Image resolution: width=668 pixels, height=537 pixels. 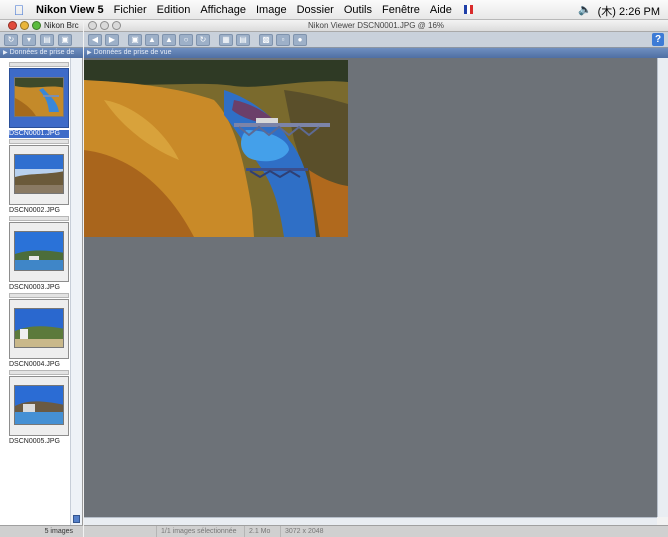 I want to click on image-count: 5 images, so click(x=58, y=531).